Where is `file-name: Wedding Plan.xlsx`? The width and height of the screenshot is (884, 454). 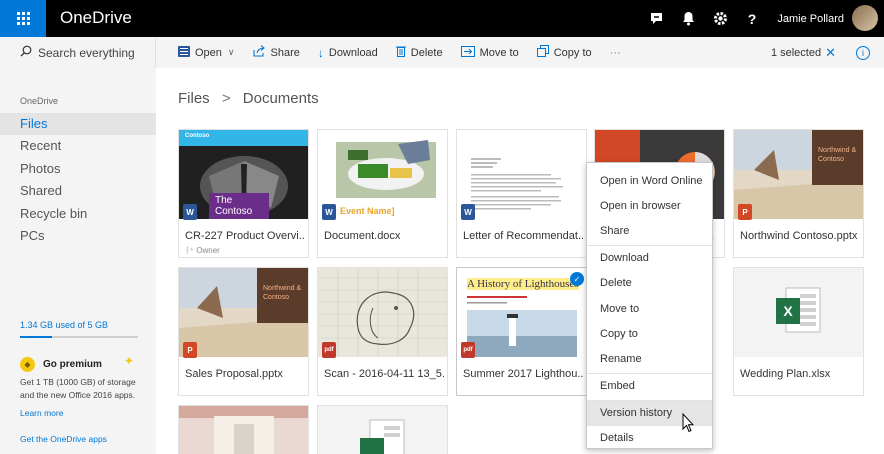
file-name: Wedding Plan.xlsx is located at coordinates (800, 374).